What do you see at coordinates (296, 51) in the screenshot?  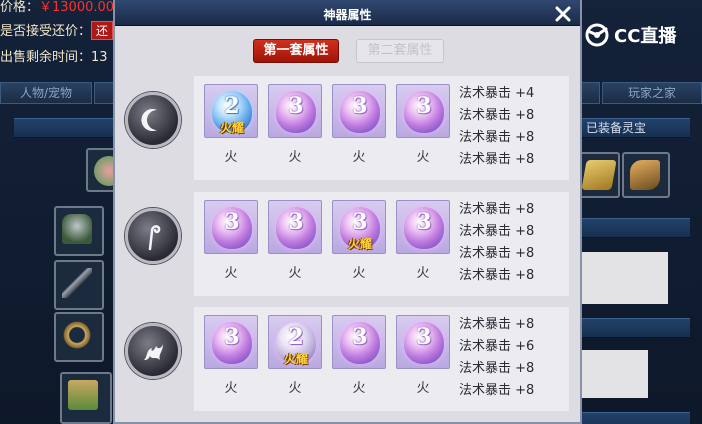 I see `tab-first-set: 第一套属性` at bounding box center [296, 51].